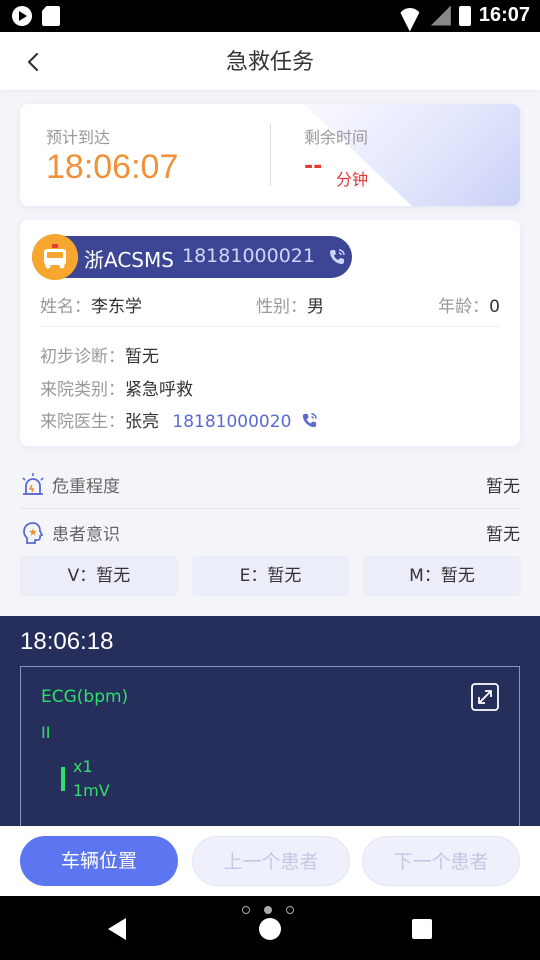 This screenshot has width=540, height=960. Describe the element at coordinates (82, 422) in the screenshot. I see `doctor-label: 来院医生：` at that location.